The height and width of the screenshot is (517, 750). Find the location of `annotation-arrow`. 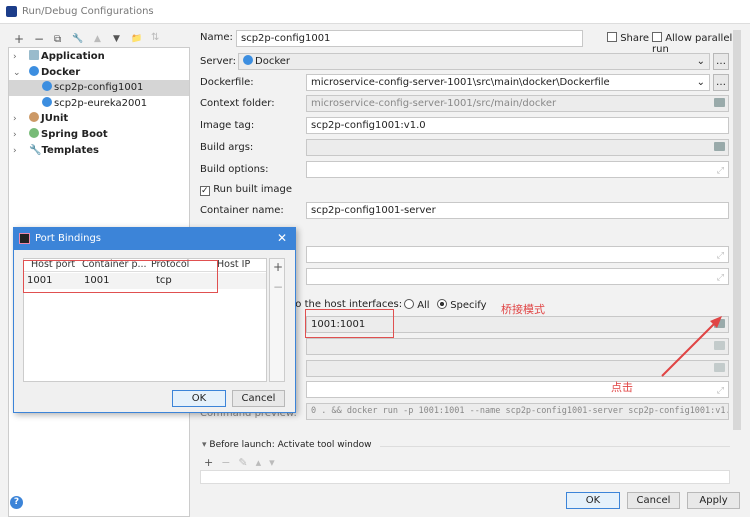

annotation-arrow is located at coordinates (691, 346).